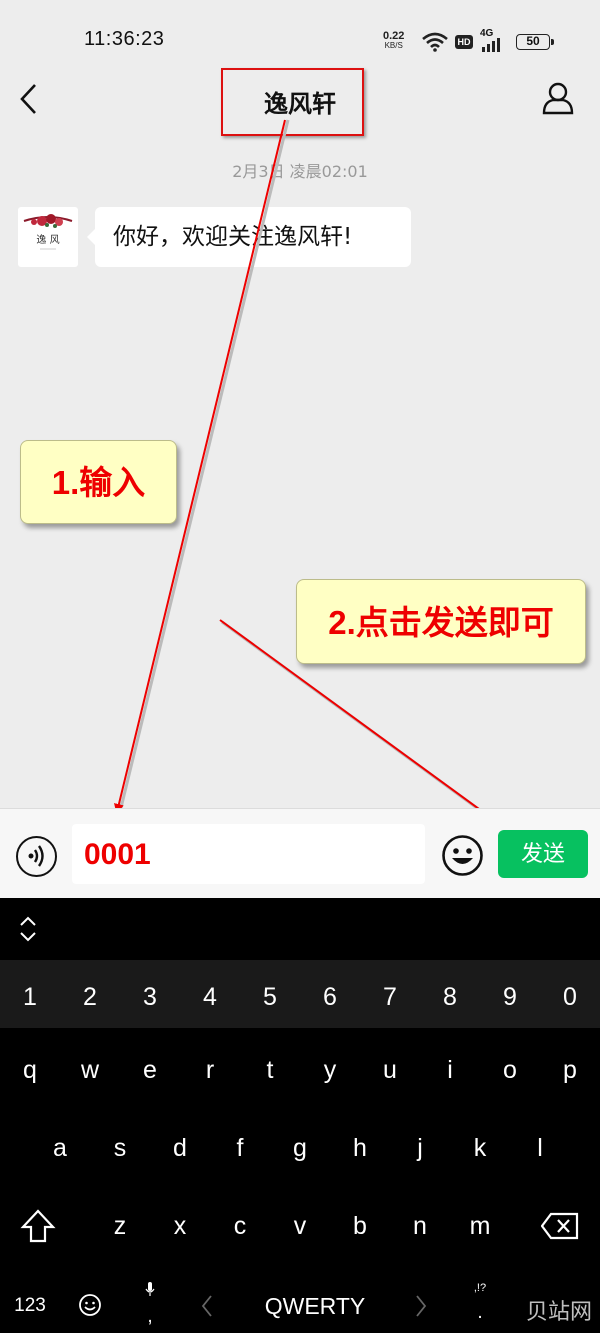  Describe the element at coordinates (510, 1070) in the screenshot. I see `key-o: o` at that location.